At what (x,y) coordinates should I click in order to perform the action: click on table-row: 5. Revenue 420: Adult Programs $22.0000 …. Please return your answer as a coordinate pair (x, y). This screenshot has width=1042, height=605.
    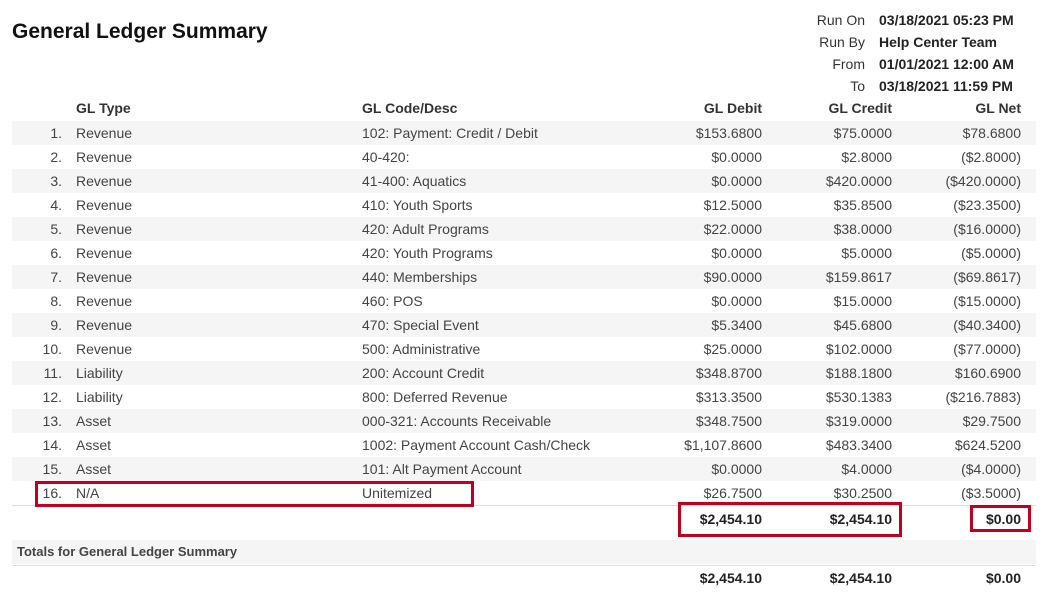
    Looking at the image, I should click on (524, 229).